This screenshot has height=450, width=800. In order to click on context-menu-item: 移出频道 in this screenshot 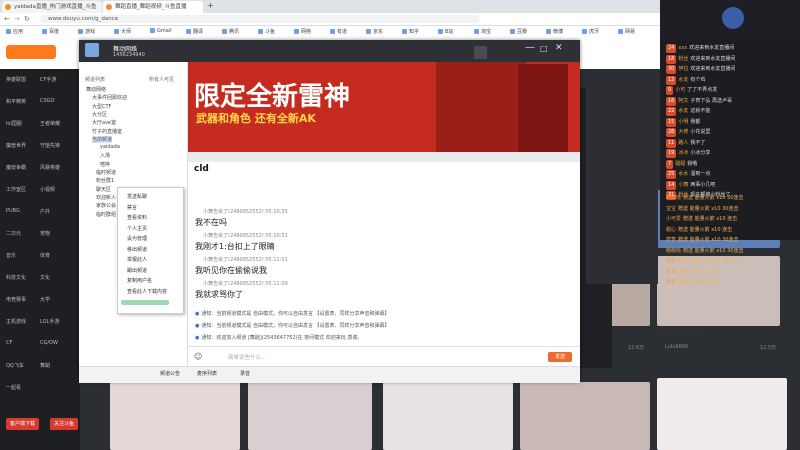, I will do `click(137, 249)`.